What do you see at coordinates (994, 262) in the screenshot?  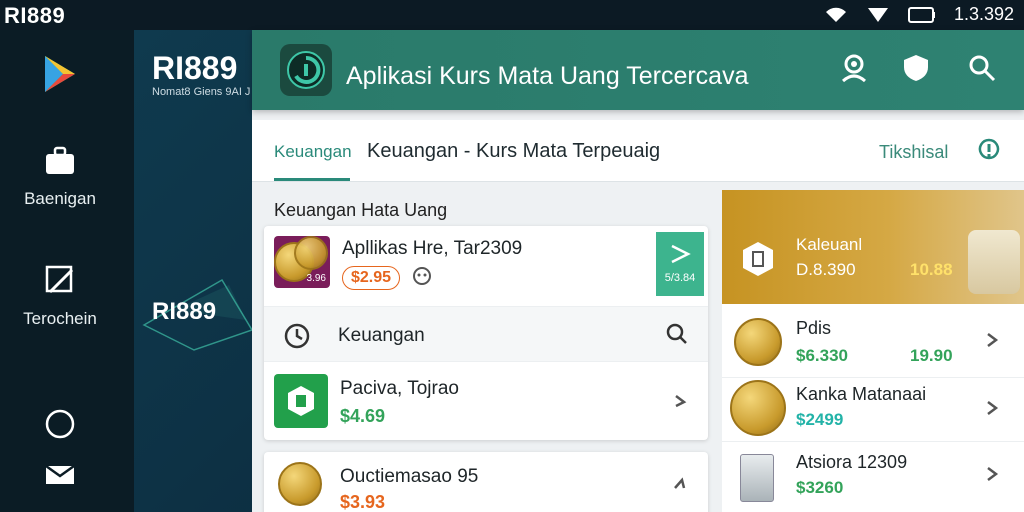 I see `coin-stack-image` at bounding box center [994, 262].